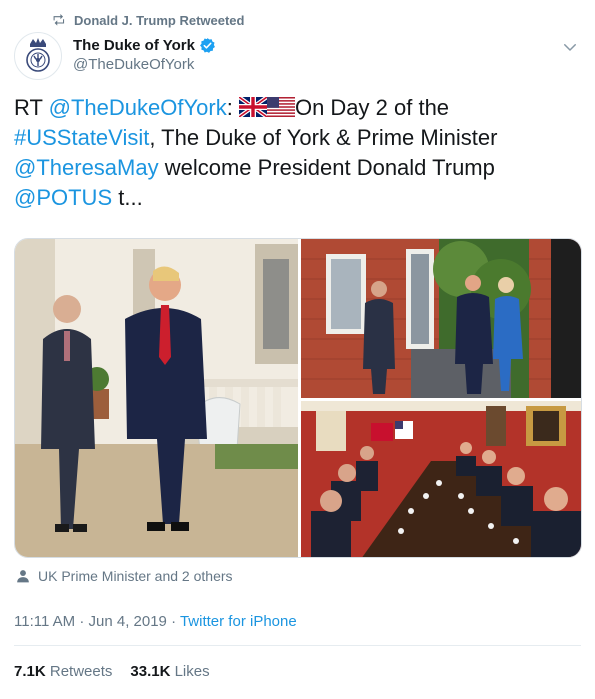 The width and height of the screenshot is (595, 699). Describe the element at coordinates (63, 197) in the screenshot. I see `mention-potus-link: @POTUS` at that location.